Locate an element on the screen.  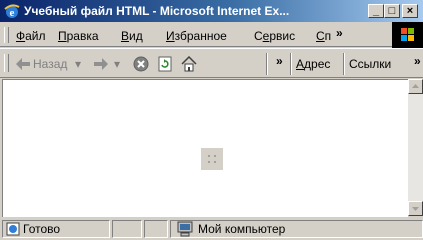
toolbar-grip is located at coordinates (6, 63).